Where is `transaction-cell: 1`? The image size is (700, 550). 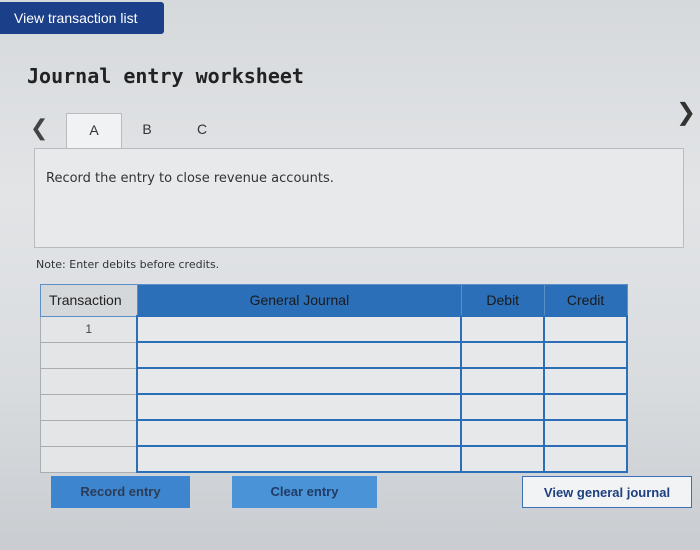 transaction-cell: 1 is located at coordinates (89, 329).